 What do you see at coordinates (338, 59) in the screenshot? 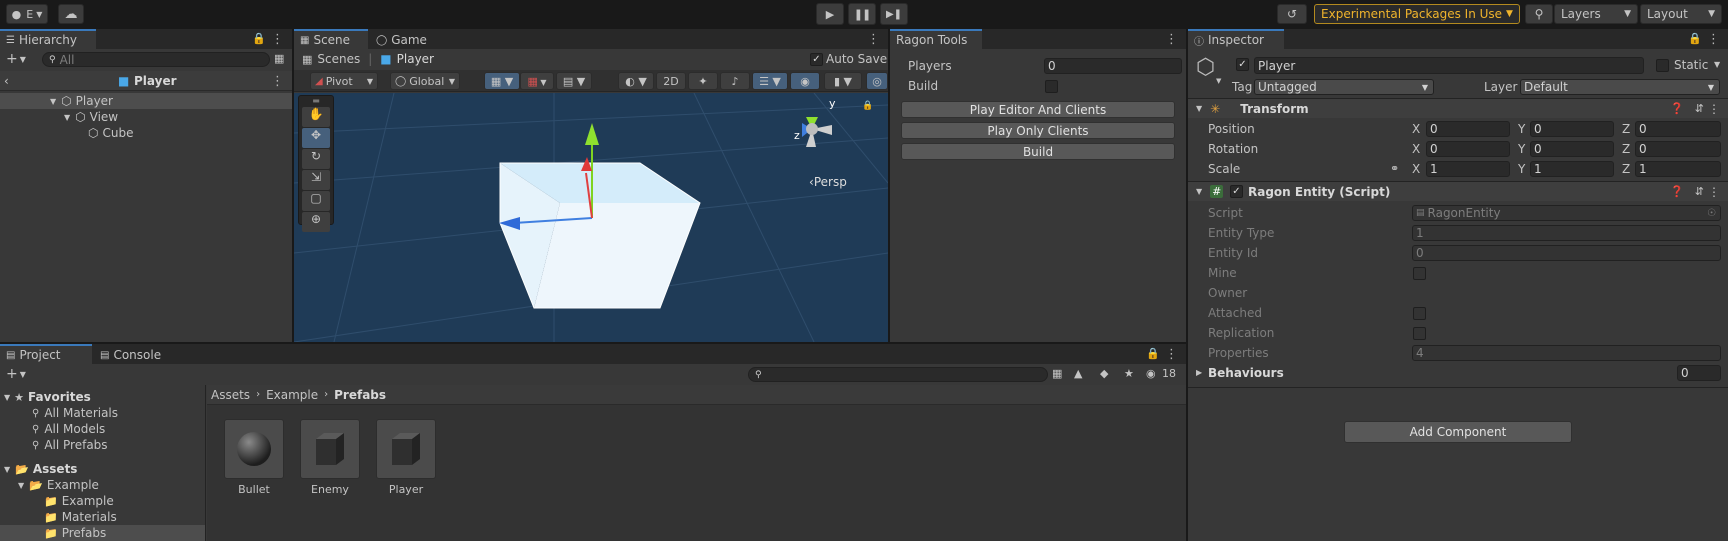
I see `breadcrumb-scenes: Scenes` at bounding box center [338, 59].